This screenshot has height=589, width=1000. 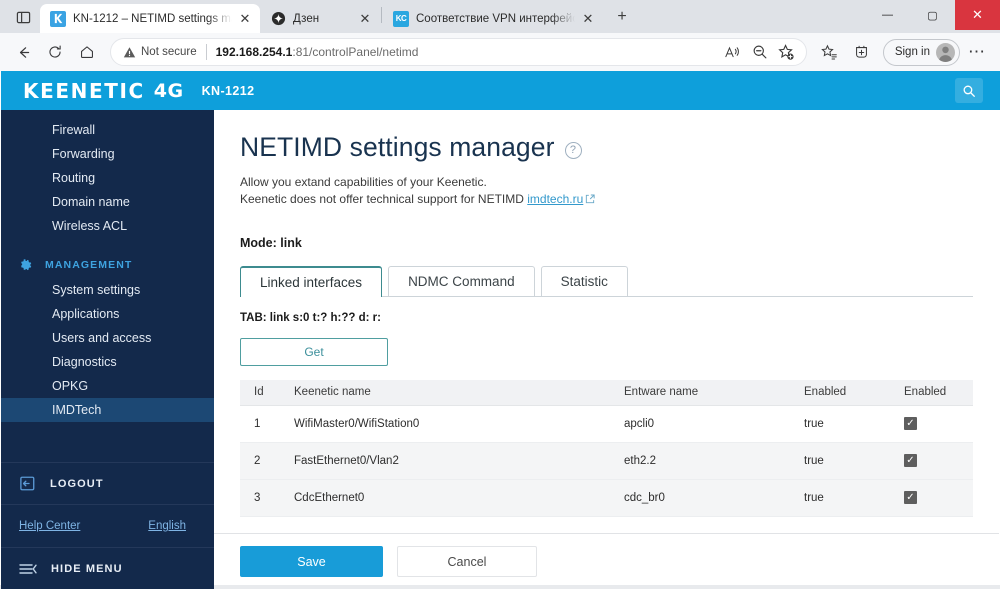 What do you see at coordinates (590, 200) in the screenshot?
I see `external-link-icon` at bounding box center [590, 200].